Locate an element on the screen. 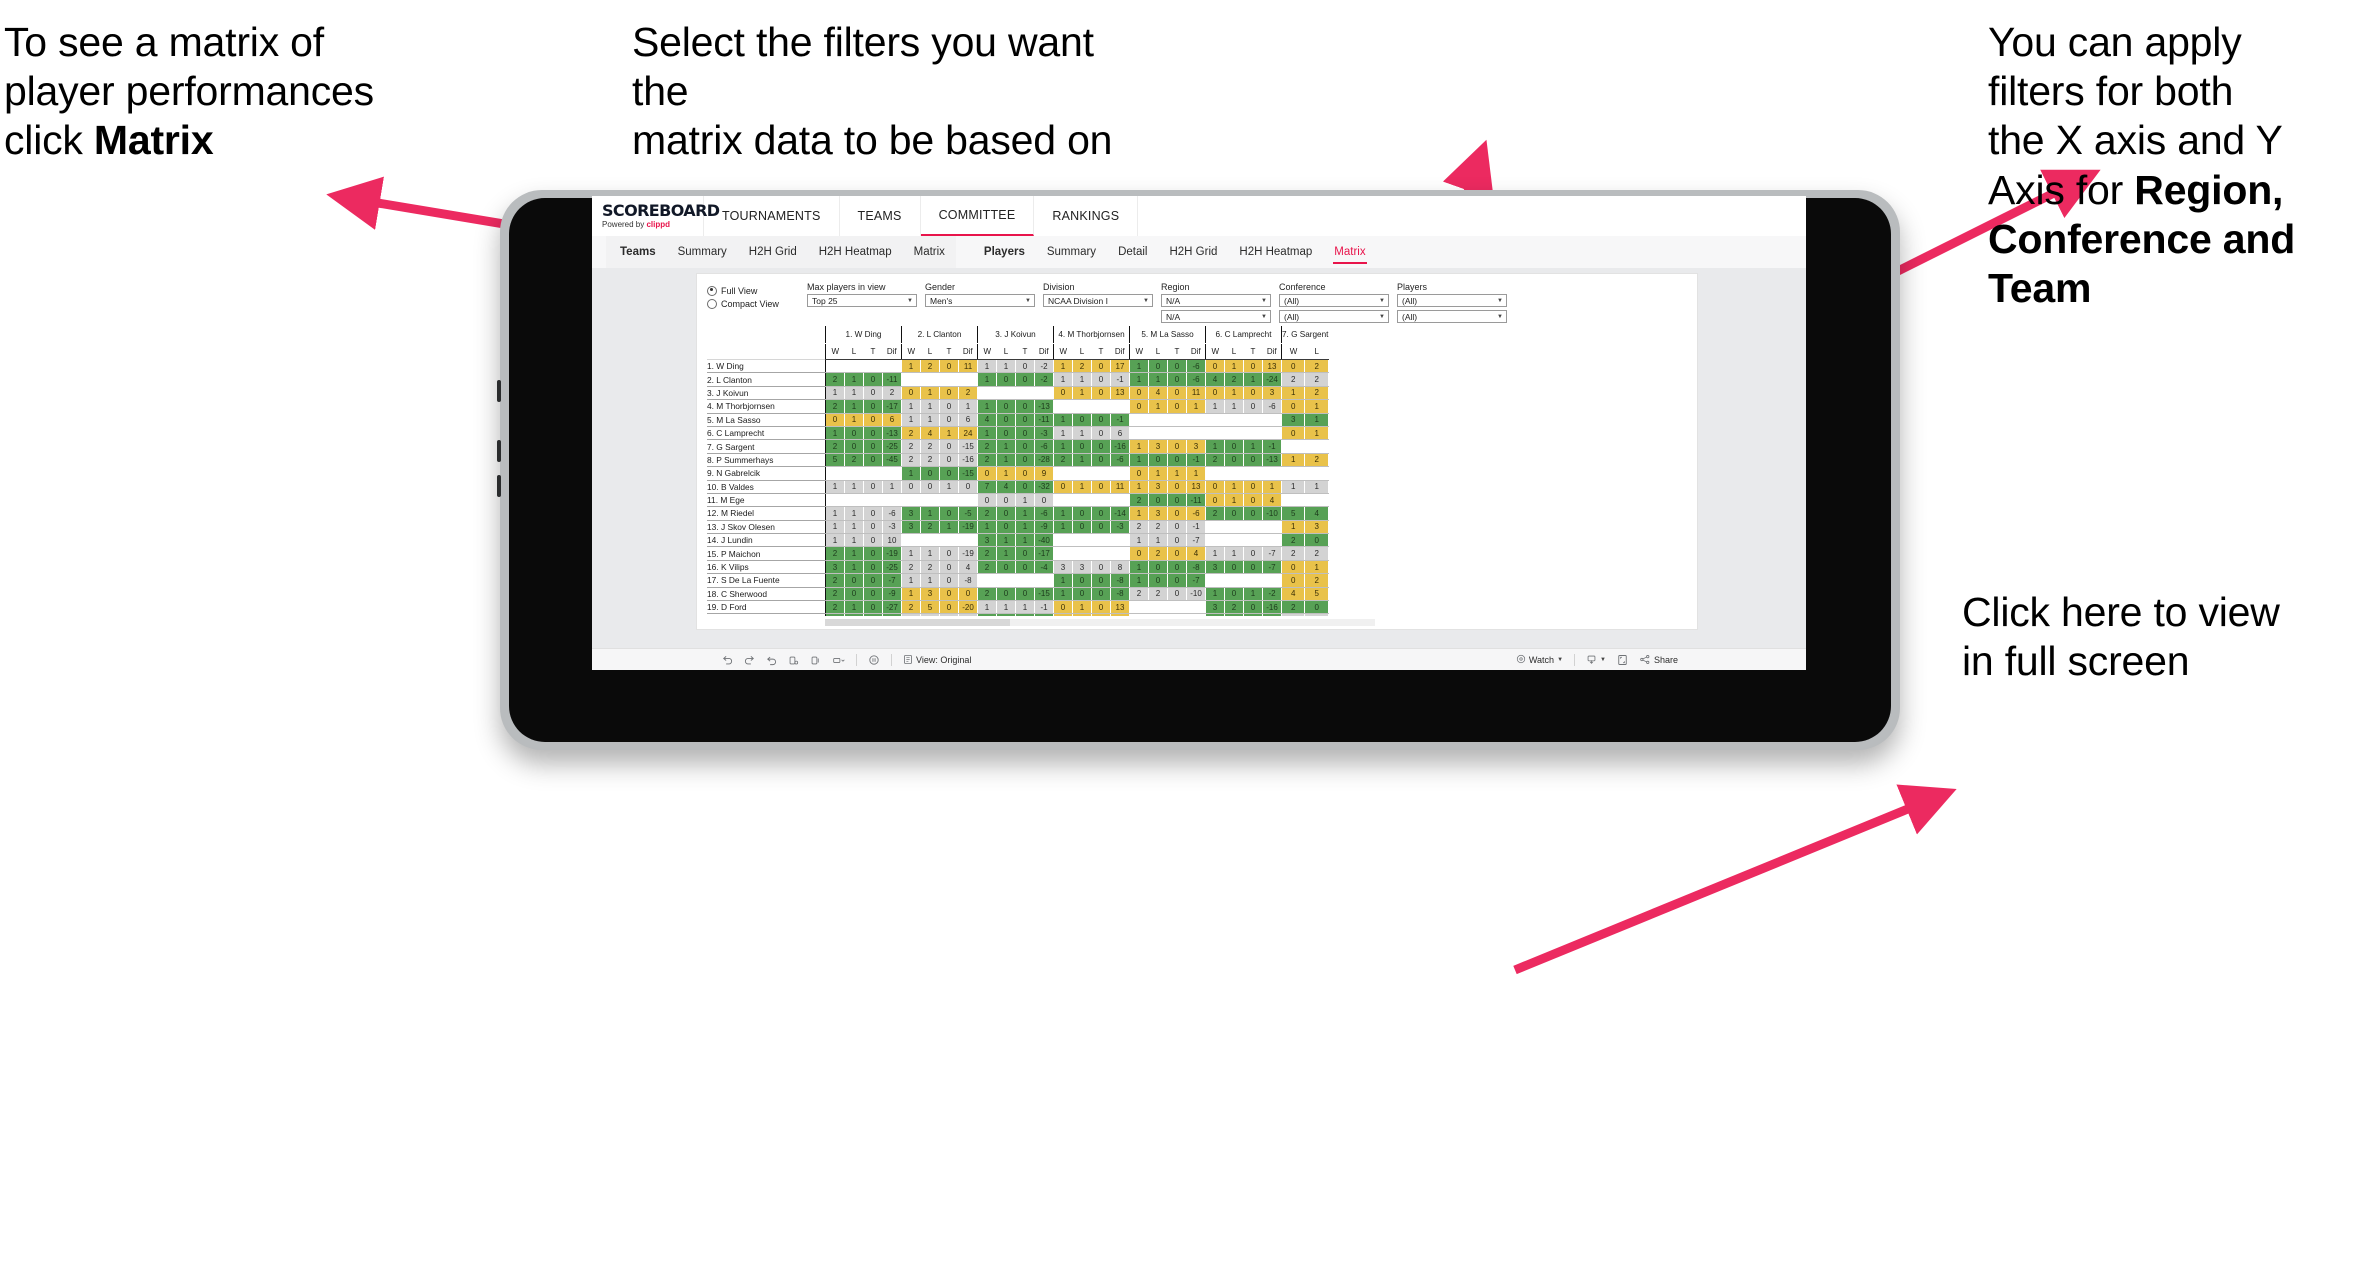 This screenshot has height=1280, width=2378. matrix-cell: -8 is located at coordinates (1196, 567).